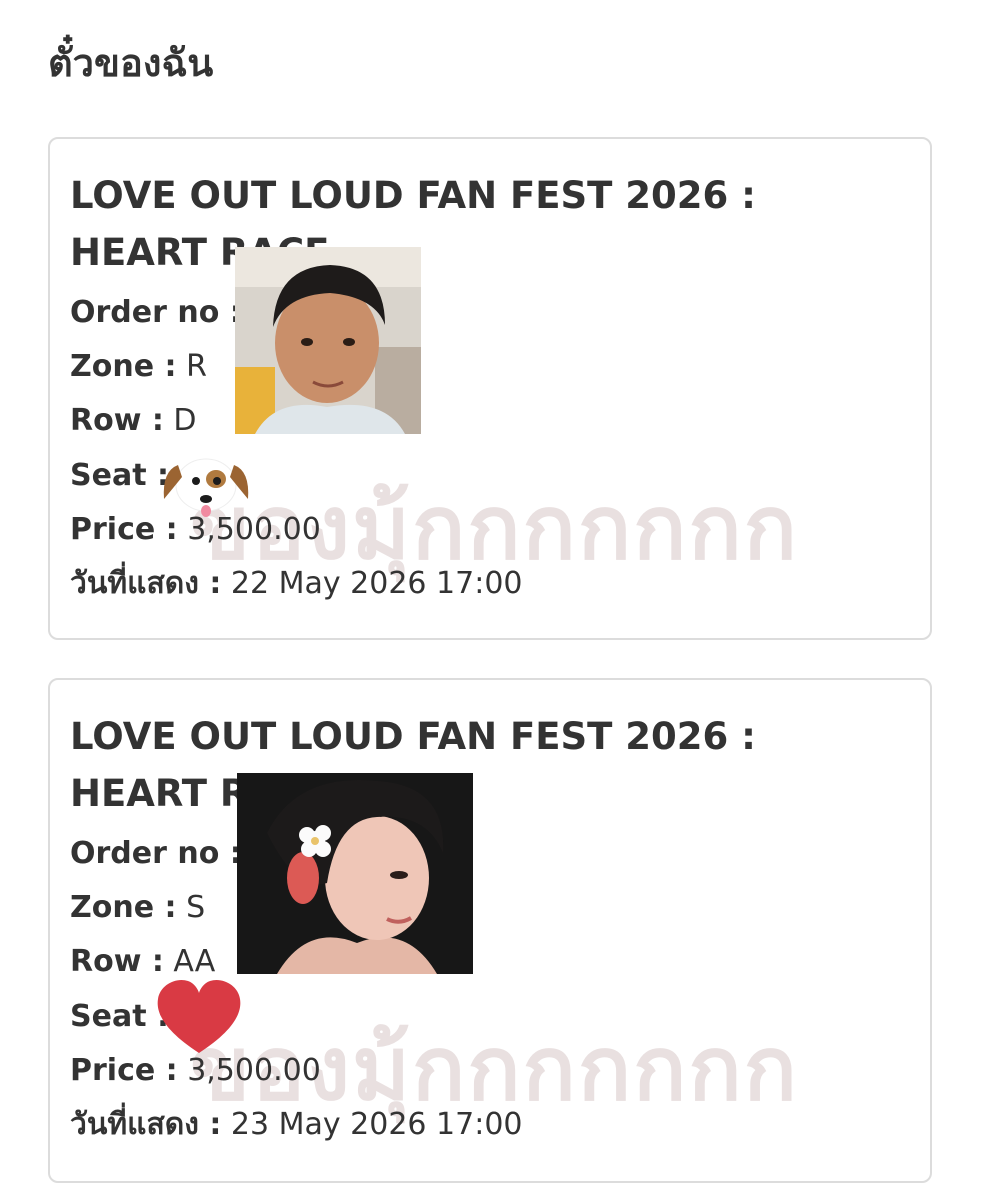 Image resolution: width=982 pixels, height=1200 pixels. I want to click on date-value: 23 May 2026 17:00, so click(376, 1124).